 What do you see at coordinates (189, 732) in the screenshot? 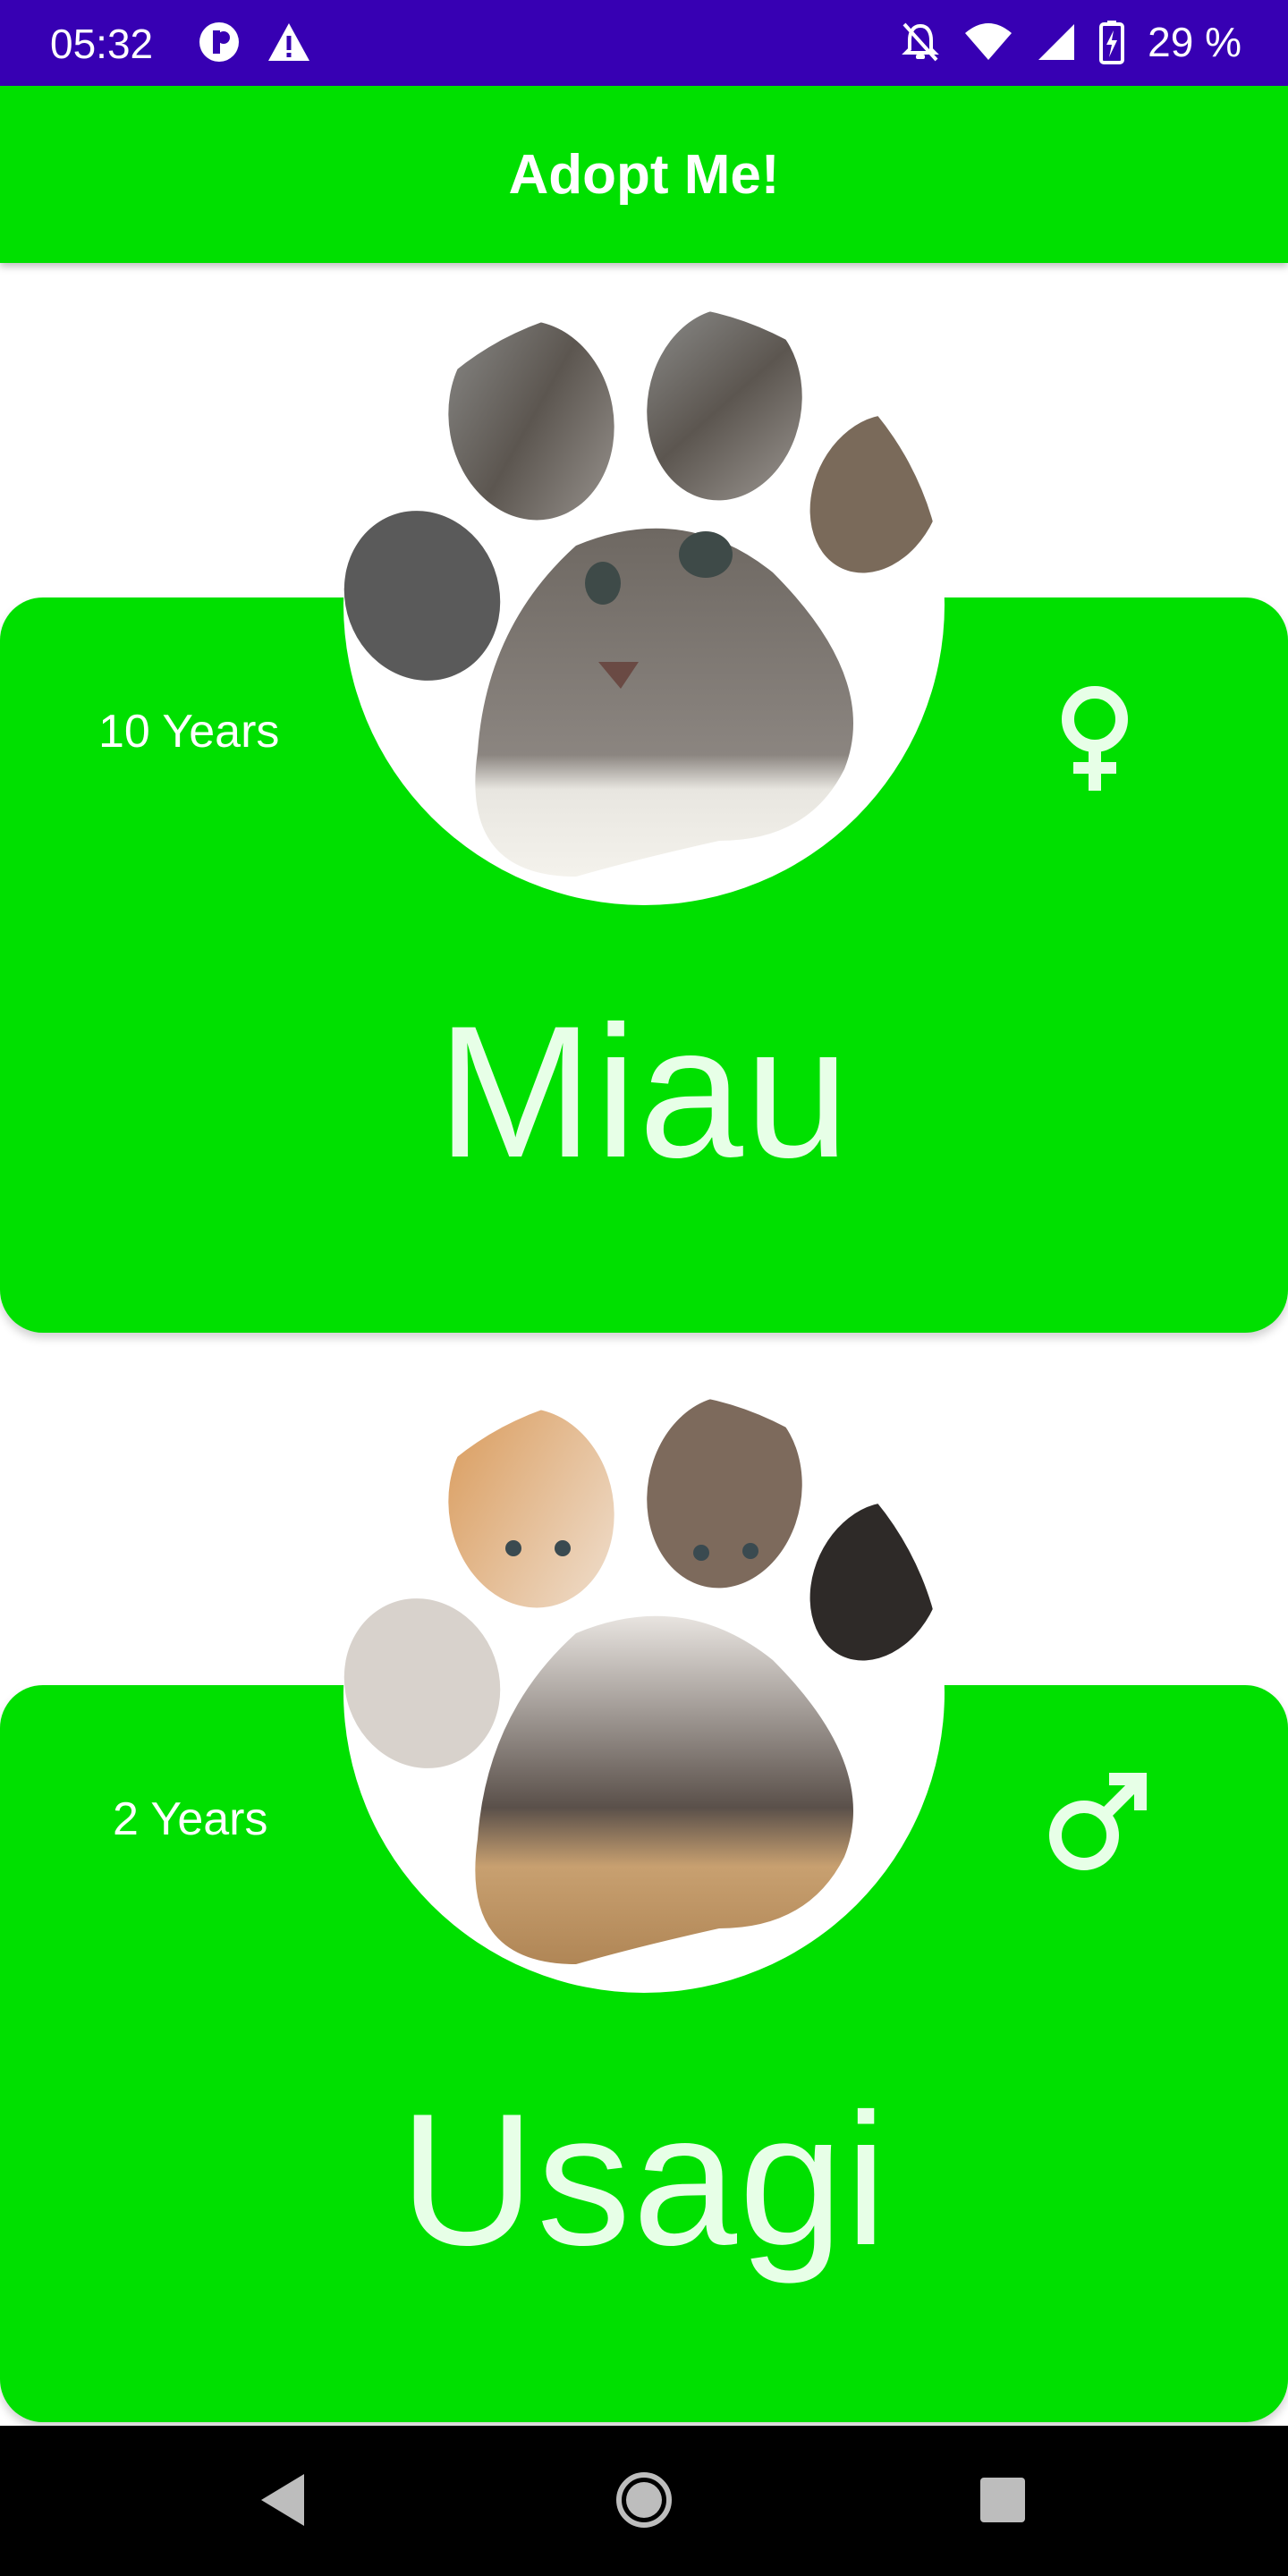
I see `pet-age: 10 Years` at bounding box center [189, 732].